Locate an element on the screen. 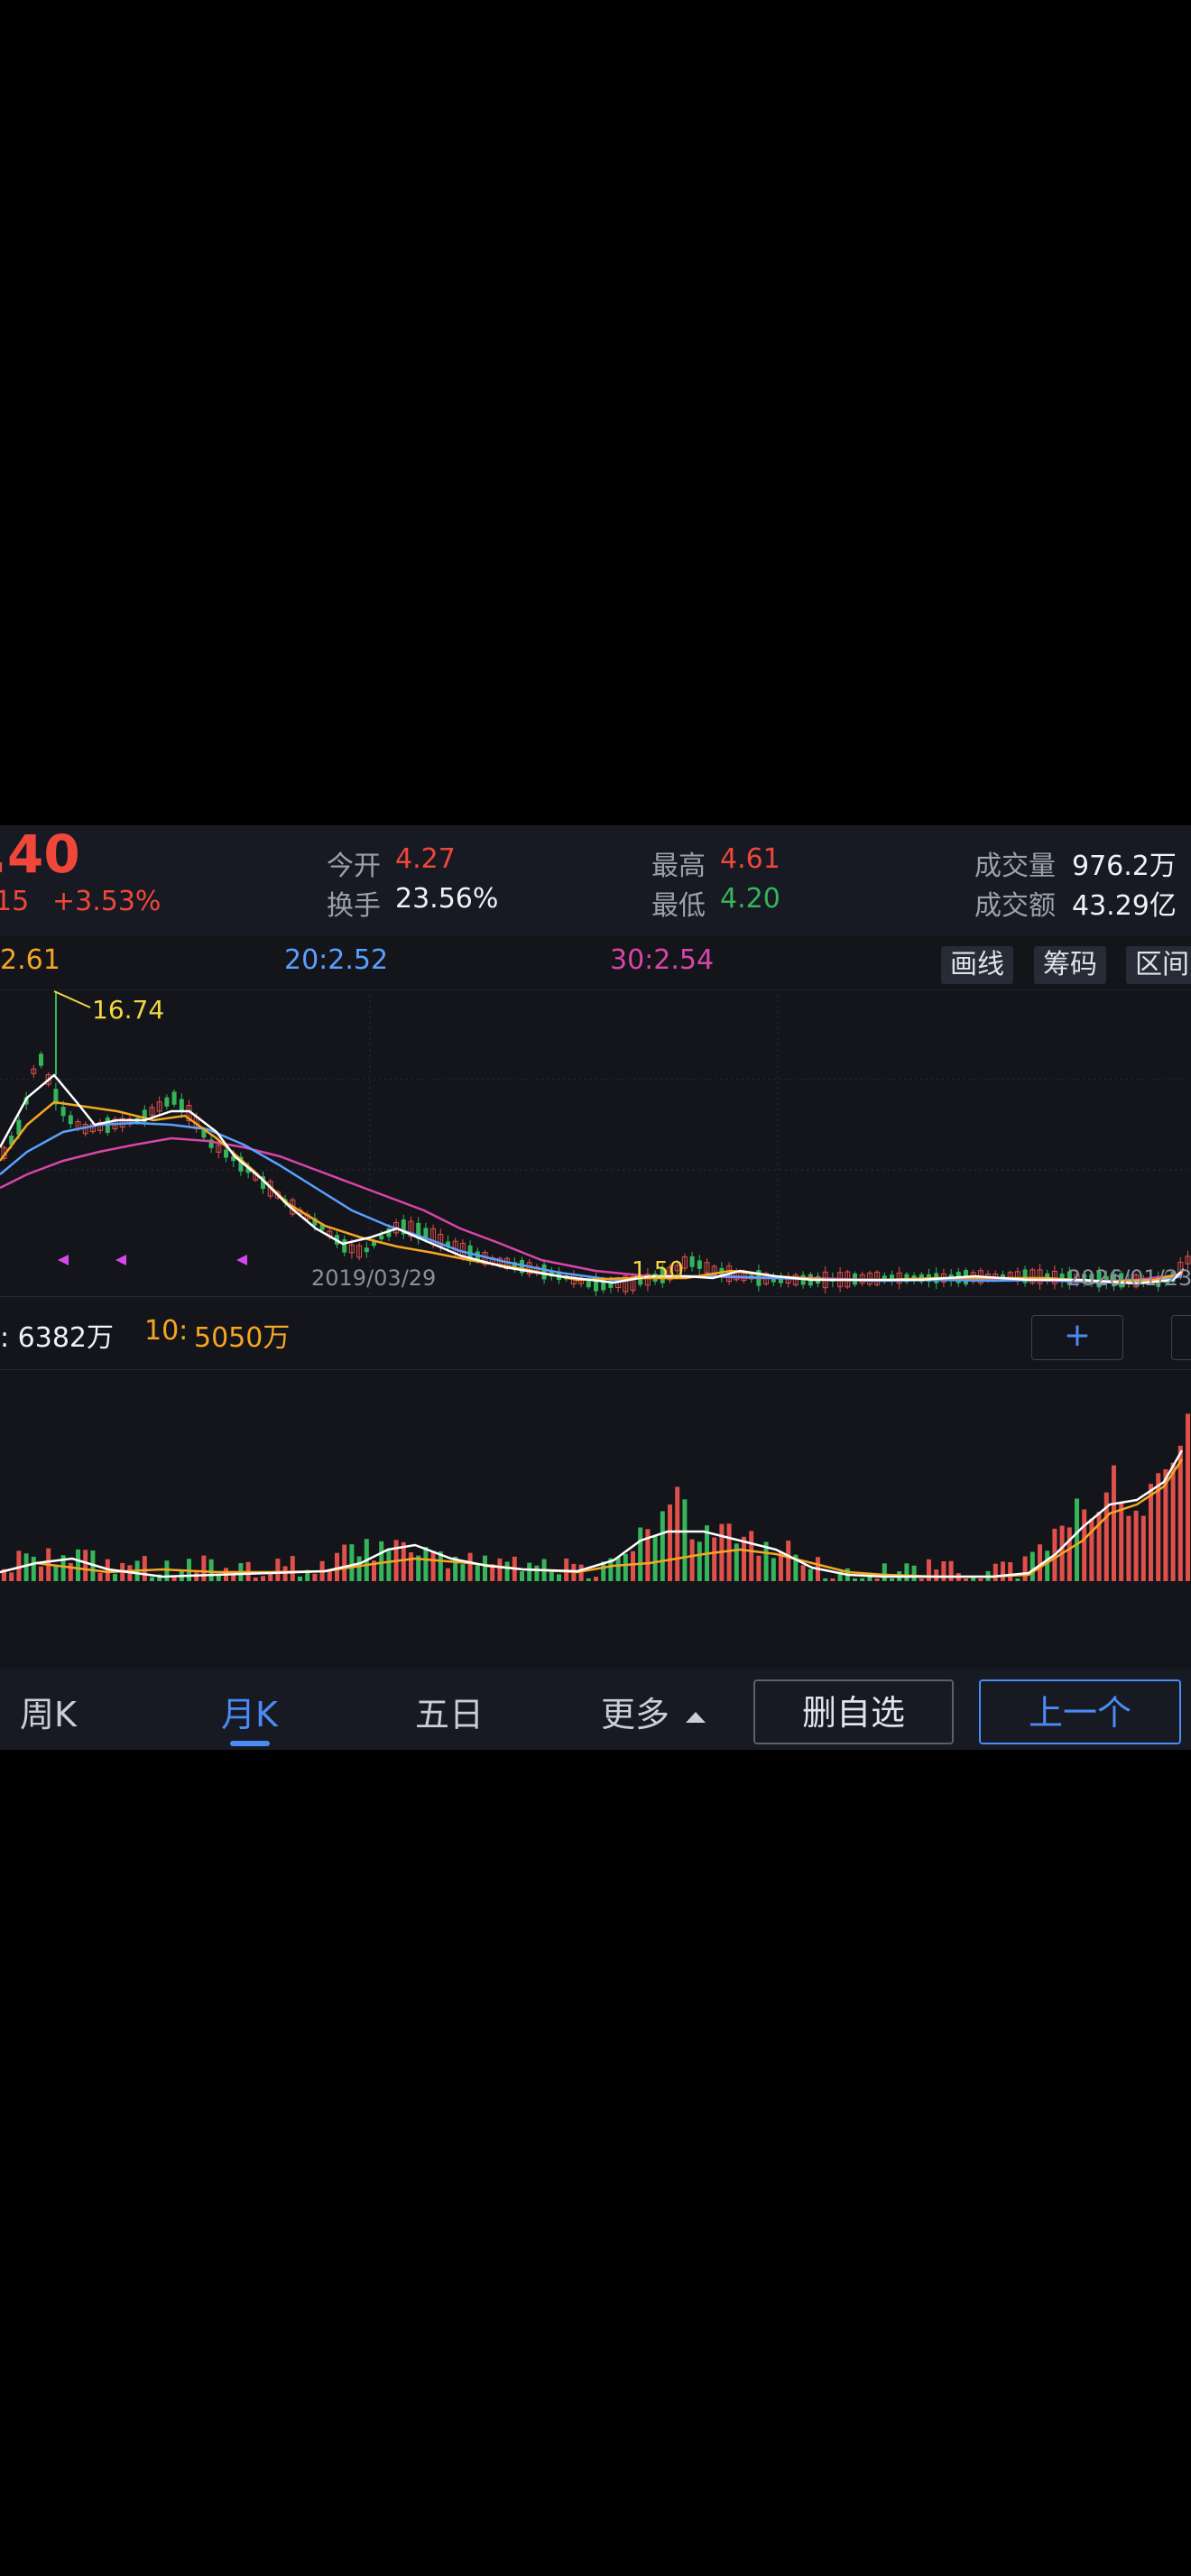  tab-more: 更多 is located at coordinates (654, 1711).